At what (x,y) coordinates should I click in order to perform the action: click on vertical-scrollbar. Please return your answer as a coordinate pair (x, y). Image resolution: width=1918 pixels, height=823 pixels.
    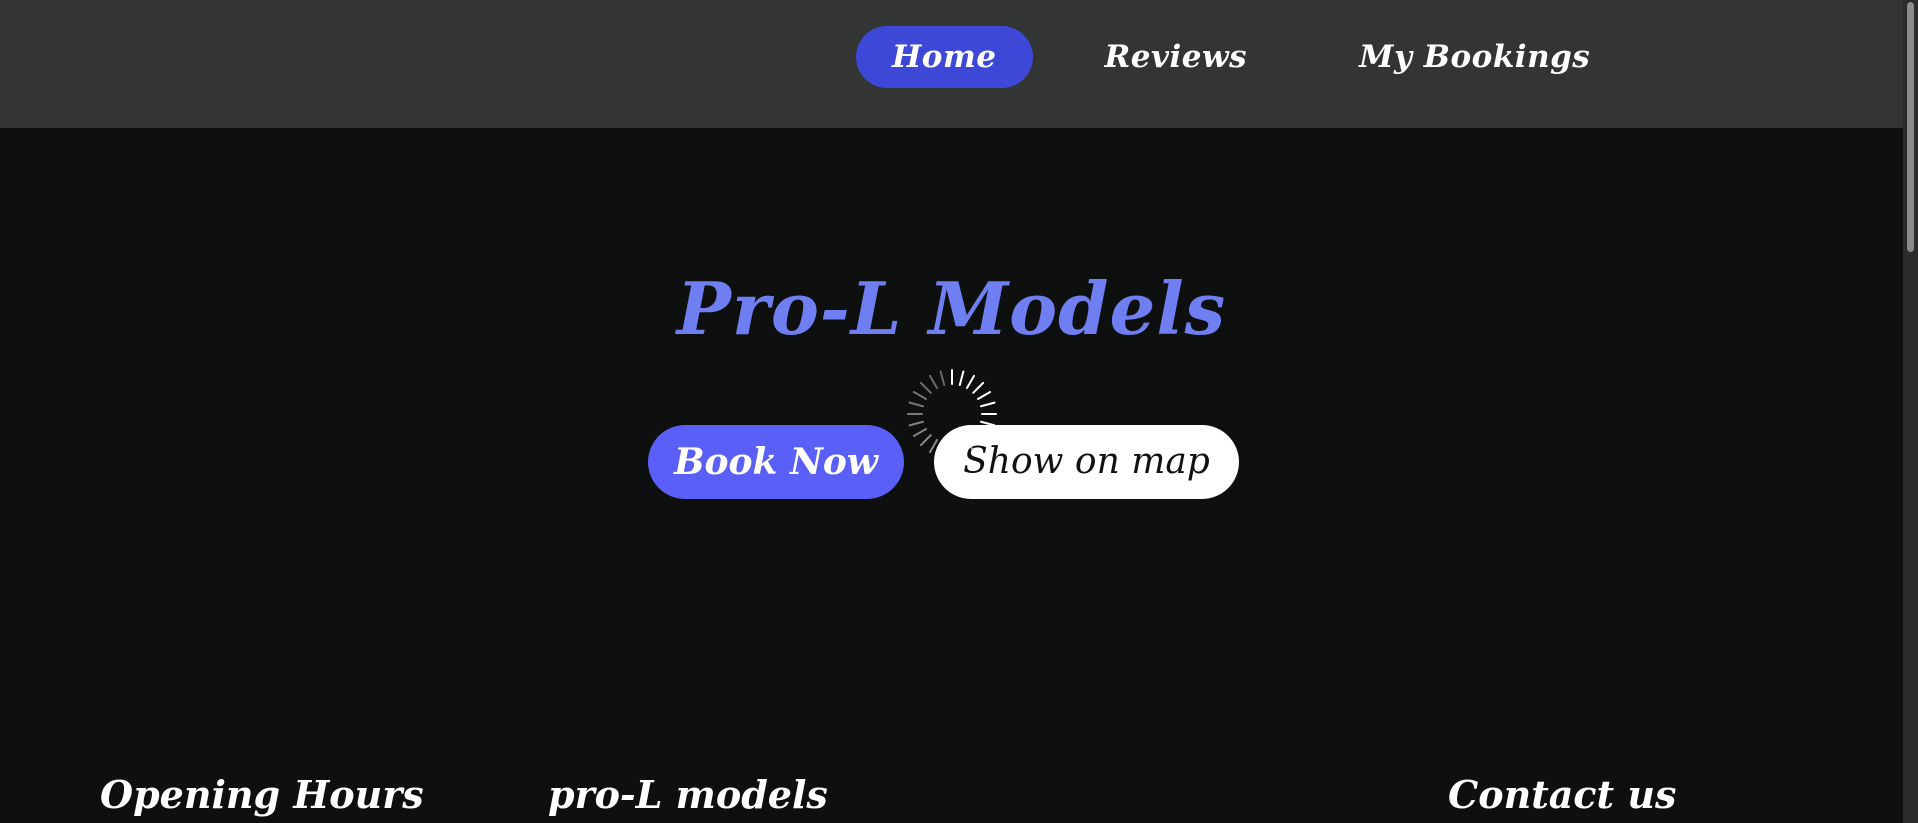
    Looking at the image, I should click on (1910, 411).